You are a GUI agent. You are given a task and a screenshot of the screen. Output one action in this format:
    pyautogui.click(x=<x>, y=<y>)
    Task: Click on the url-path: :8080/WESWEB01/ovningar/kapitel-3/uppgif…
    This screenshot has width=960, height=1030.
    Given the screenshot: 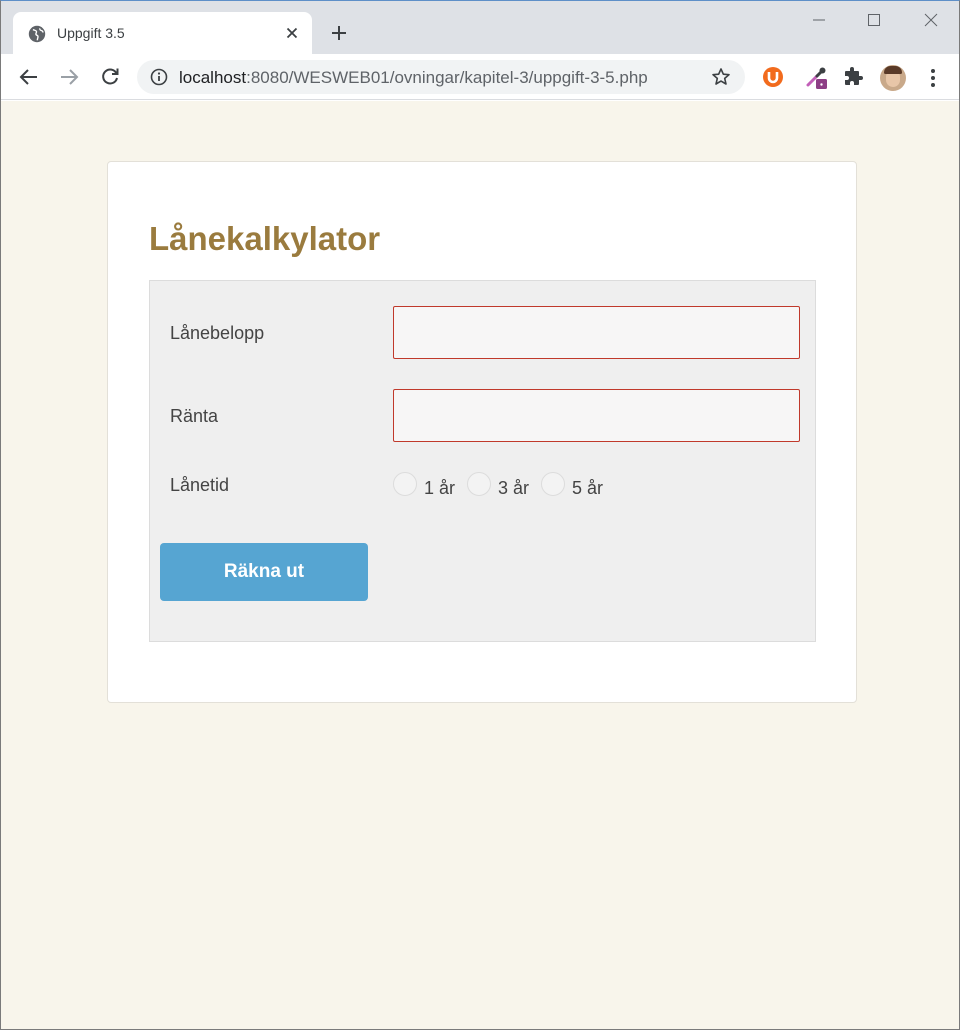 What is the action you would take?
    pyautogui.click(x=447, y=77)
    